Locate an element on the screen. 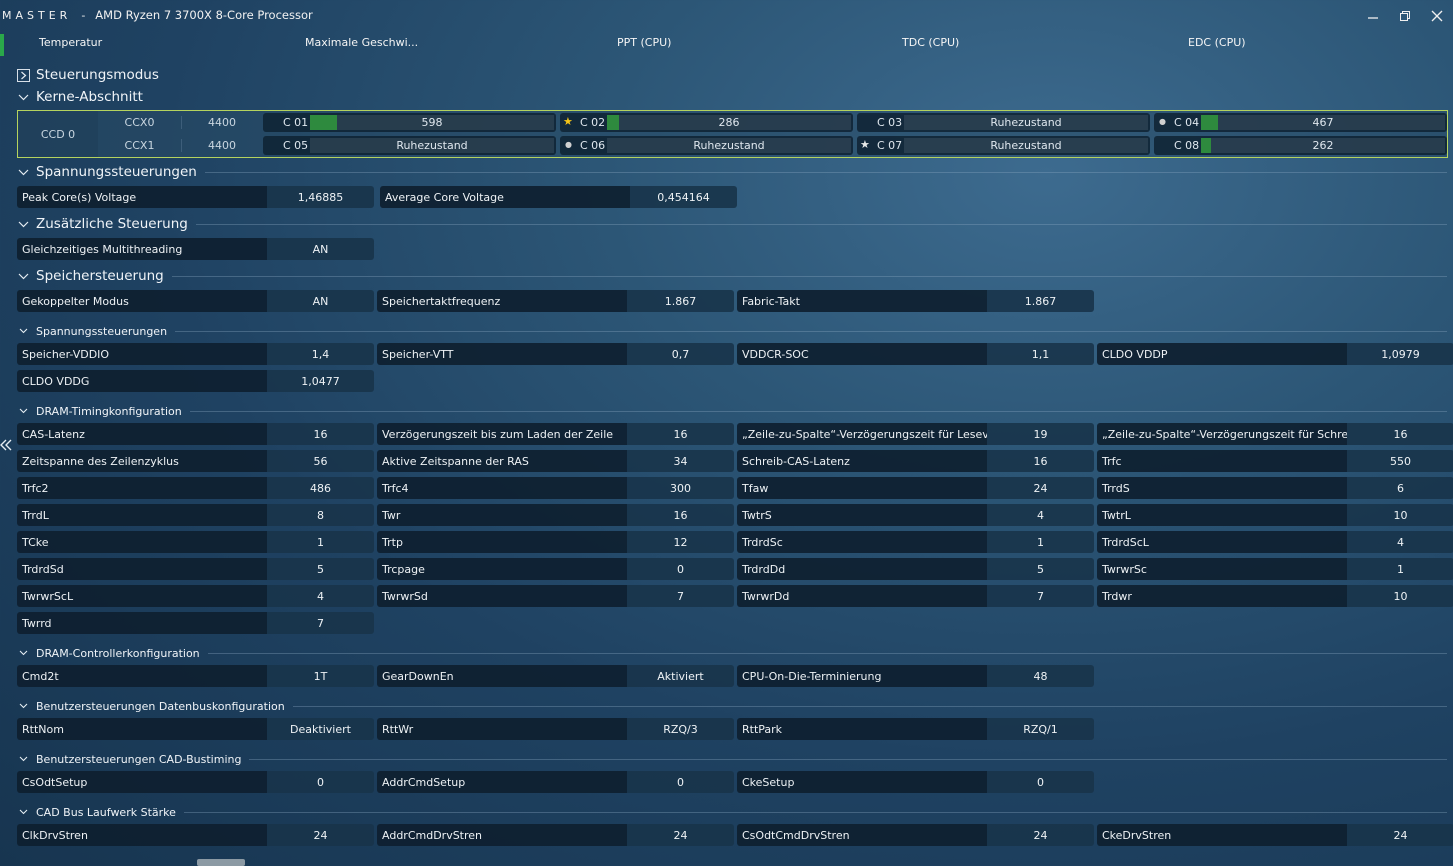  core-cell: ★ C 07 Ruhezustand is located at coordinates (1003, 145).